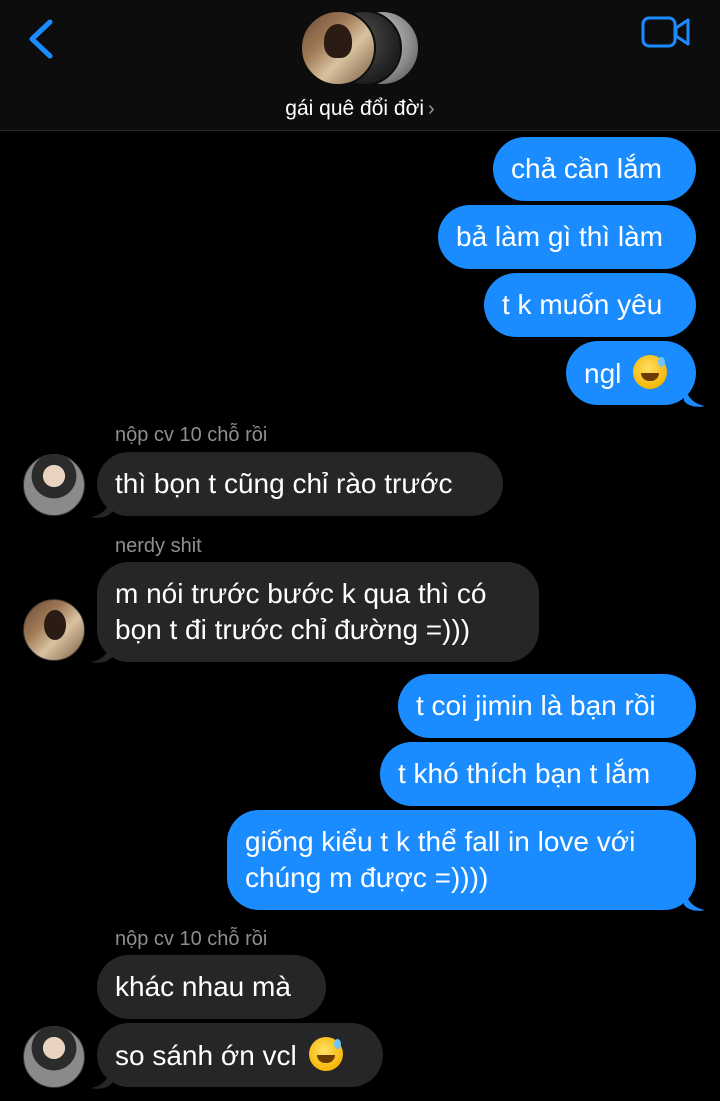  What do you see at coordinates (158, 546) in the screenshot?
I see `sender-name: nerdy shit` at bounding box center [158, 546].